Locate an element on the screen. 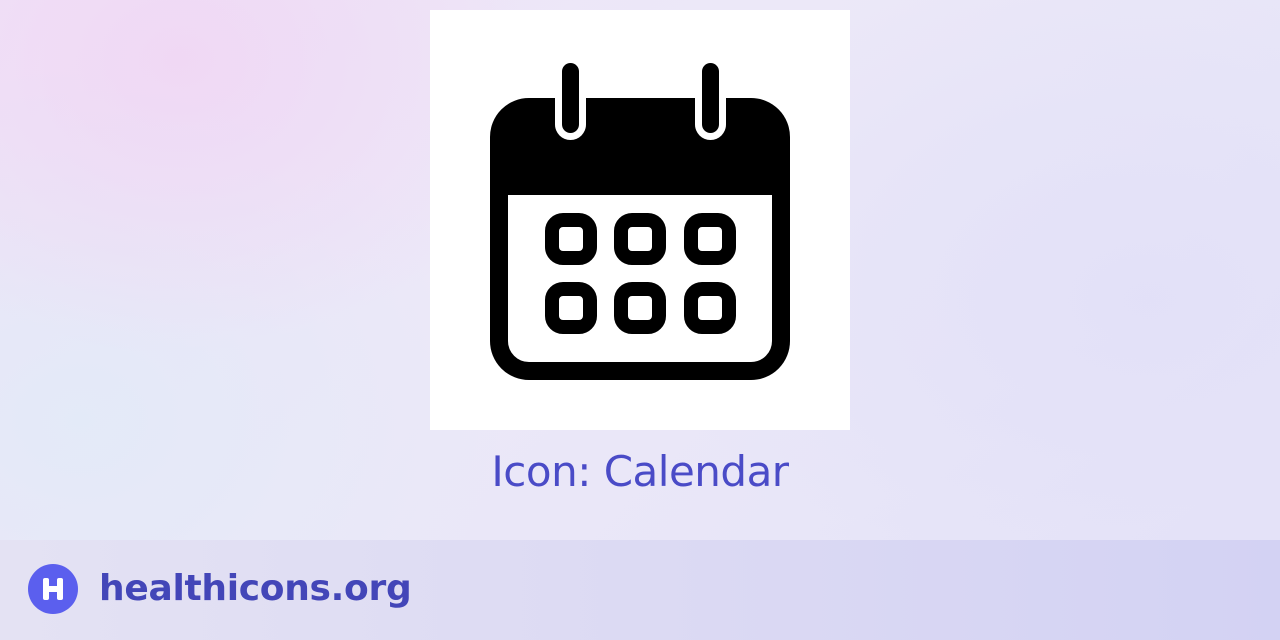  icon-title: Icon: Calendar is located at coordinates (640, 471).